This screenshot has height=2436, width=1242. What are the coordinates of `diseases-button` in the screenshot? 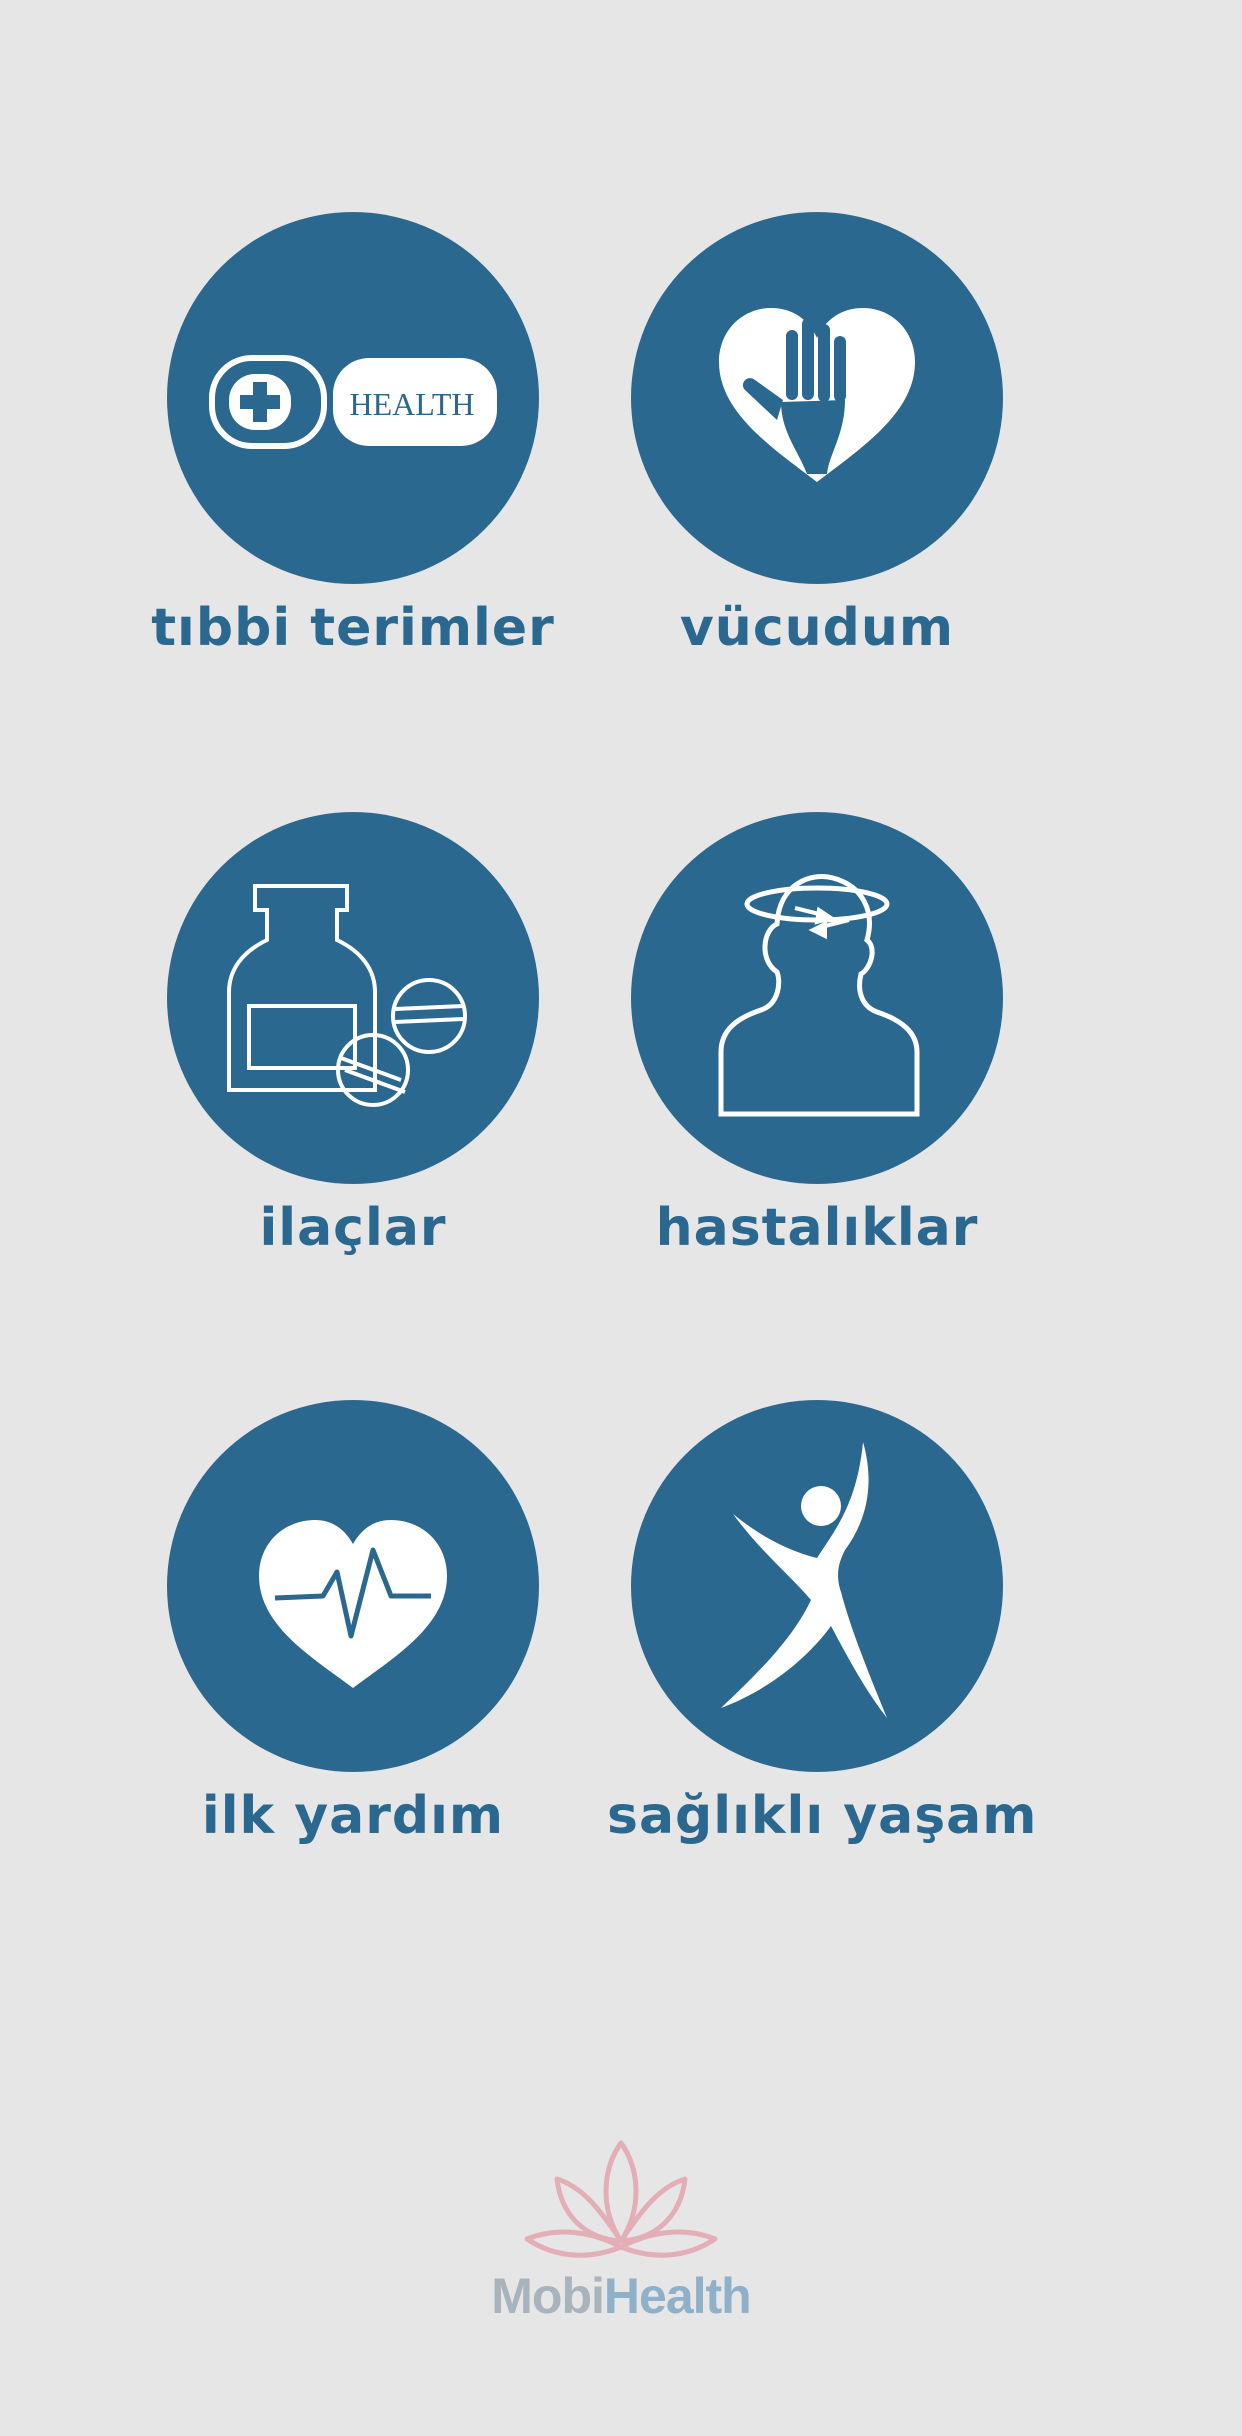 It's located at (817, 998).